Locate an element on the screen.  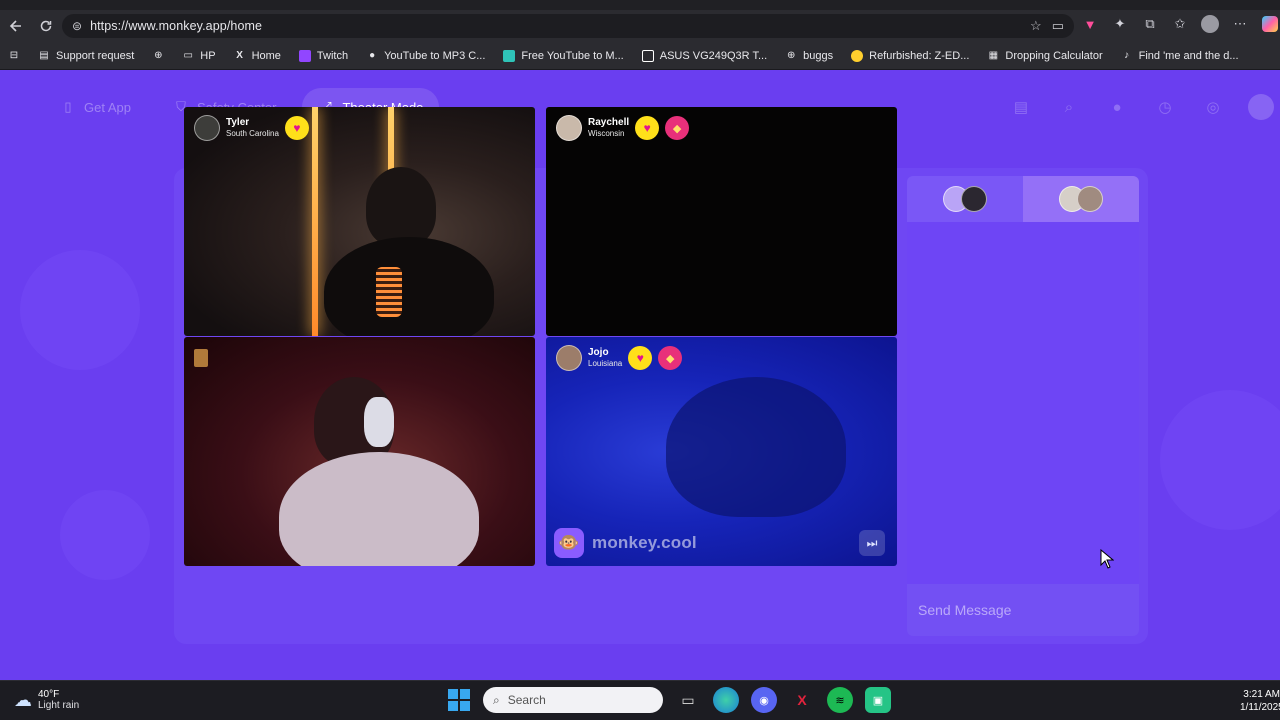
rain-cloud-icon: ☁ is located at coordinates (23, 699).